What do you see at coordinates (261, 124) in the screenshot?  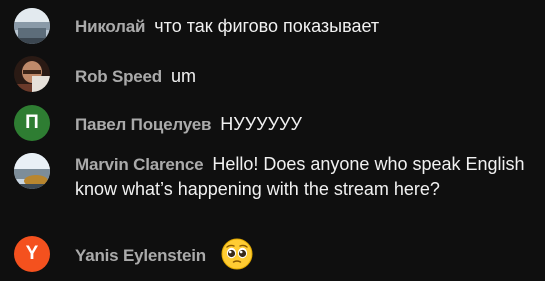 I see `chat-message-text: НУУУУУУ` at bounding box center [261, 124].